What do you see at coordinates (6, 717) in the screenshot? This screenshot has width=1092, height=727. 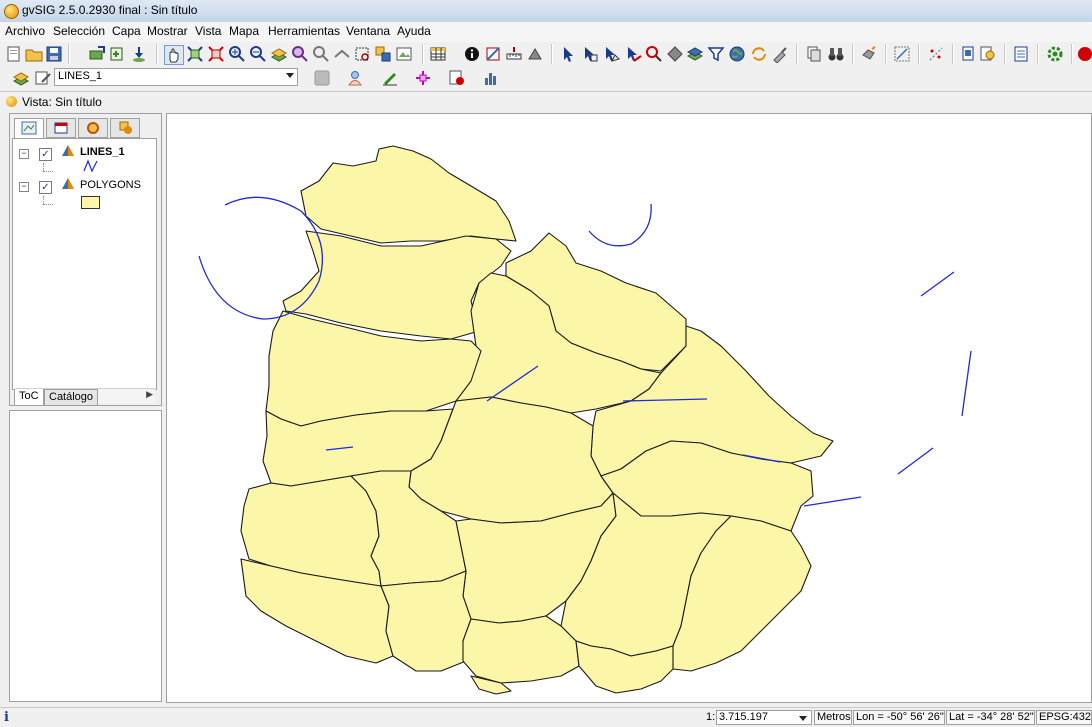 I see `info-icon: i` at bounding box center [6, 717].